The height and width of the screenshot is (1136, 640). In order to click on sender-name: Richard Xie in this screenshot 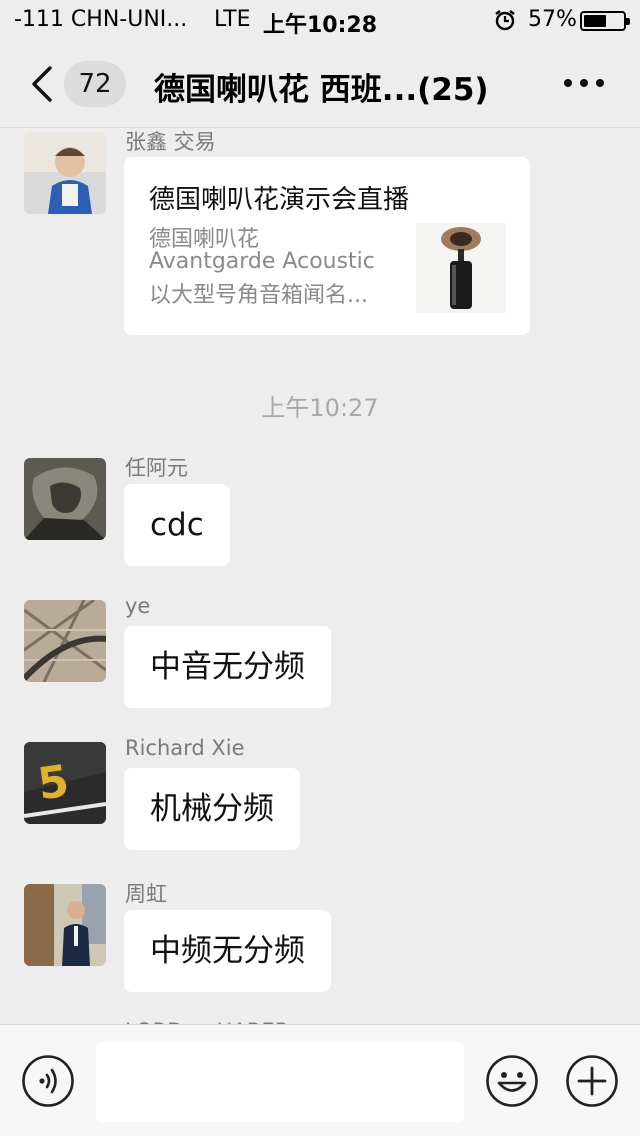, I will do `click(185, 748)`.